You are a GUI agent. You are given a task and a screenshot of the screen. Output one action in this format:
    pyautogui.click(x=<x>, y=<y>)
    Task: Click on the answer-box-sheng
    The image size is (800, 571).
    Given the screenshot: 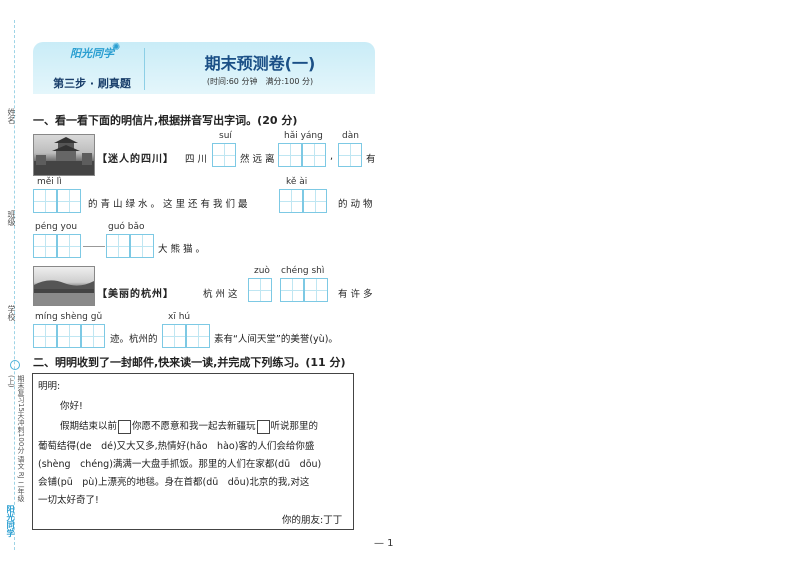 What is the action you would take?
    pyautogui.click(x=69, y=336)
    